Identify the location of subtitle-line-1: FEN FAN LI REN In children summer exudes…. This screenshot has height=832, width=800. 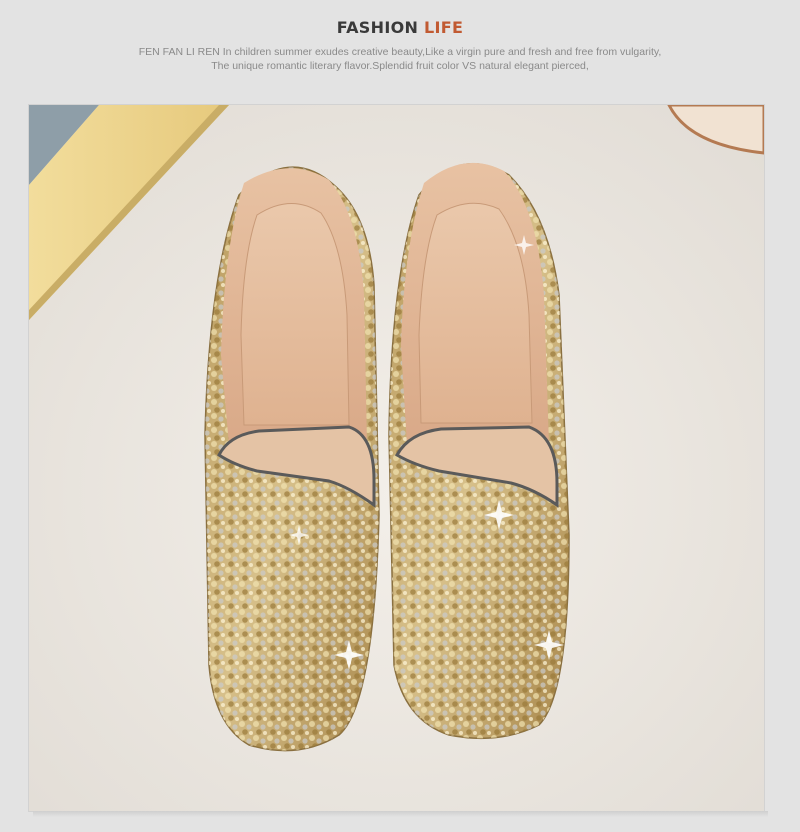
(400, 52).